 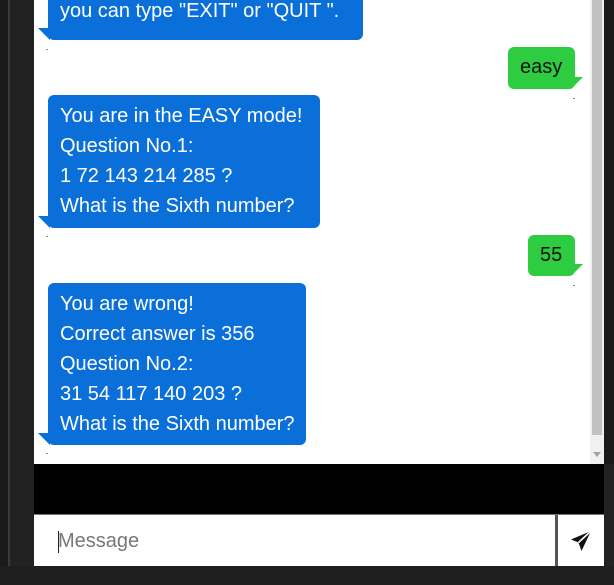 I want to click on text-caret, so click(x=58, y=542).